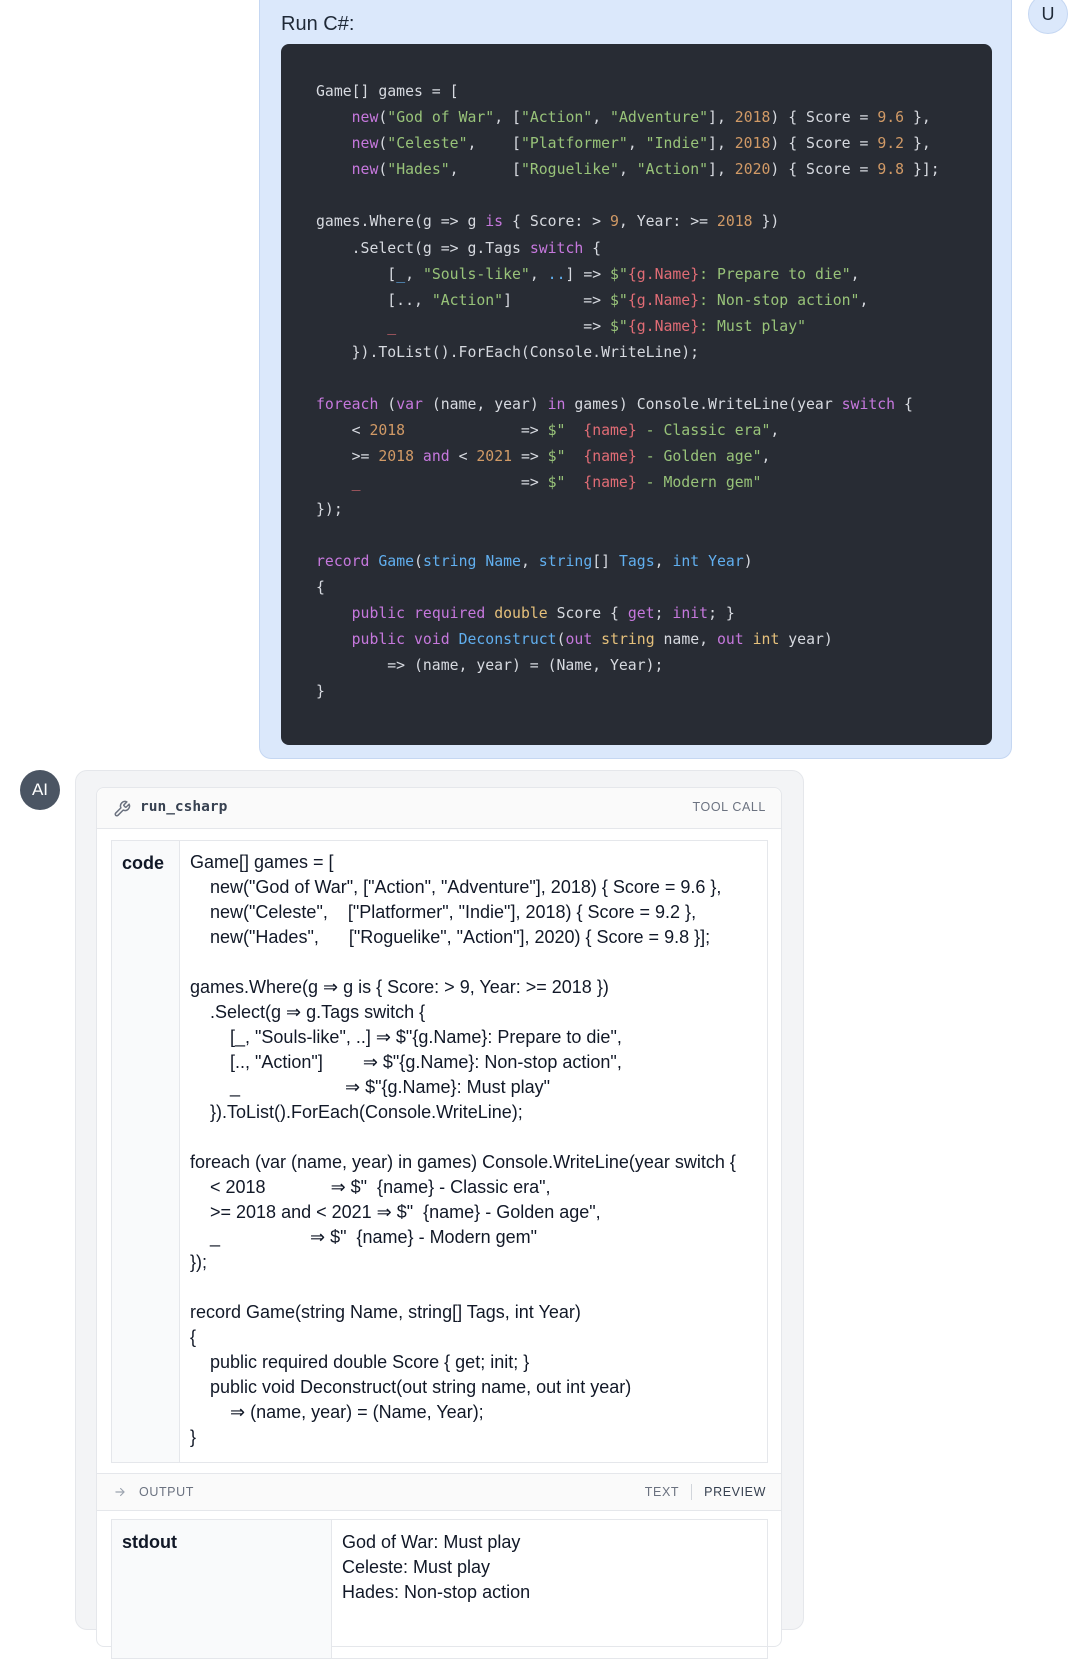  Describe the element at coordinates (692, 1492) in the screenshot. I see `tab-divider` at that location.